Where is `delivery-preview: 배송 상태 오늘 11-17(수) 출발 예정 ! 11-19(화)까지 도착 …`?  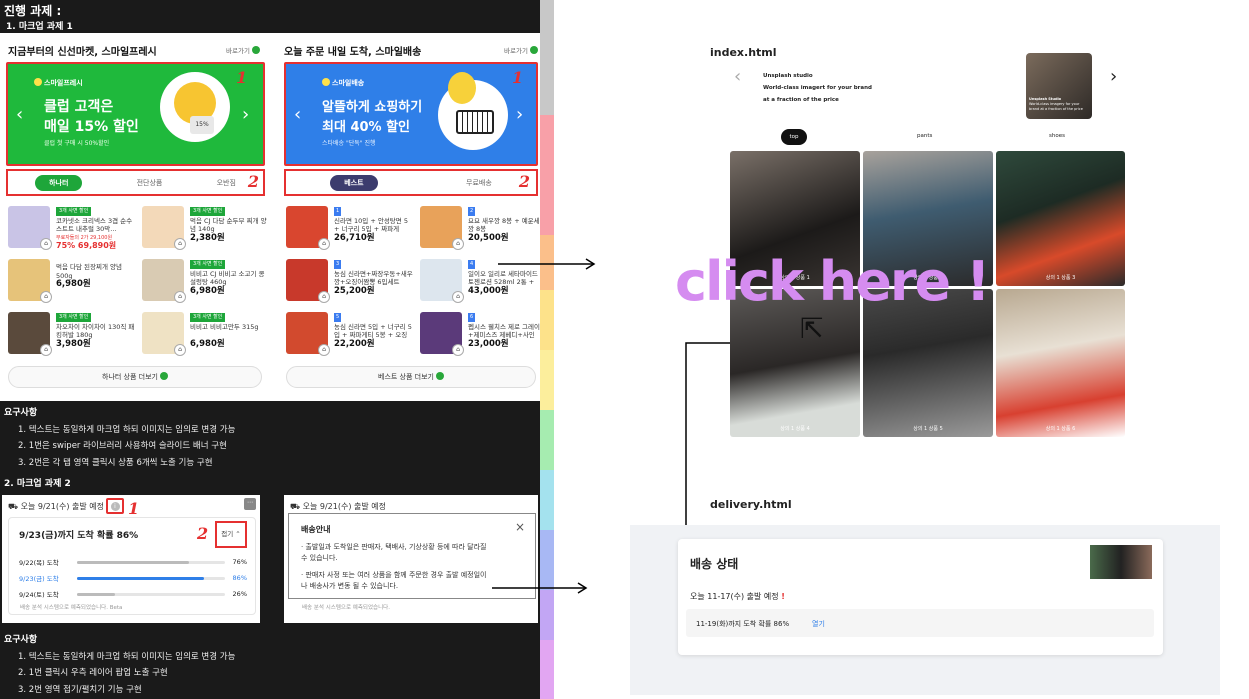
delivery-preview: 배송 상태 오늘 11-17(수) 출발 예정 ! 11-19(화)까지 도착 … is located at coordinates (925, 610).